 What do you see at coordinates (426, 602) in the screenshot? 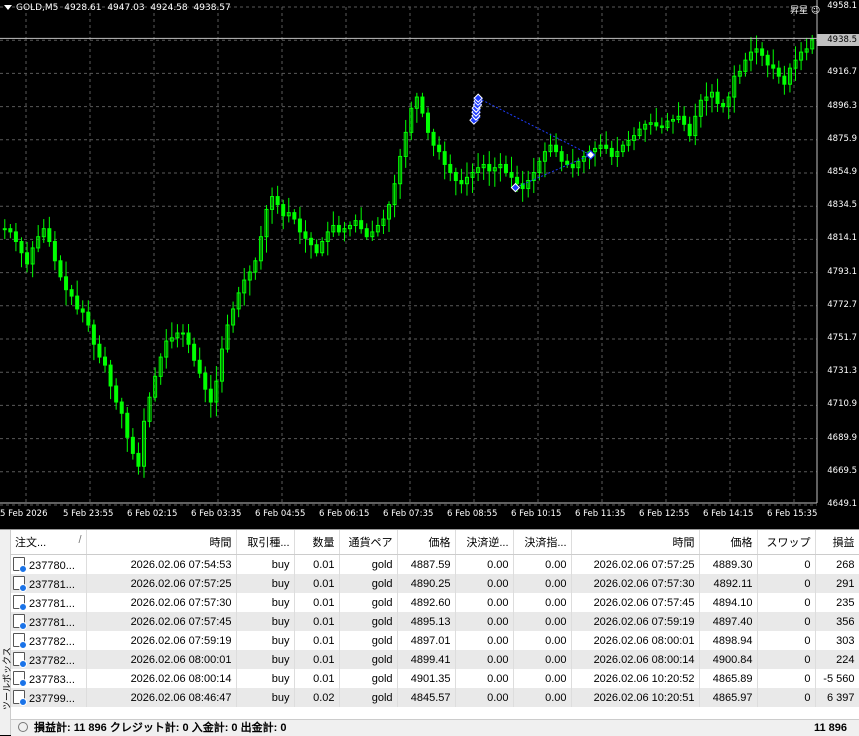
I see `table-cell: 4892.60` at bounding box center [426, 602].